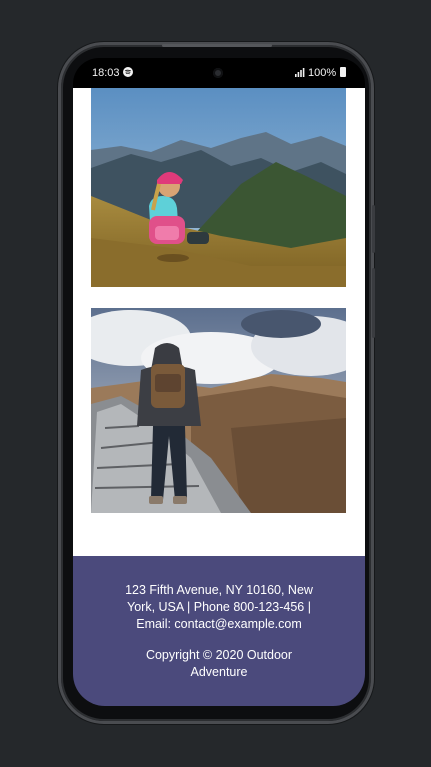 This screenshot has width=431, height=767. I want to click on footer-copyright: Copyright © 2020 Outdoor Adventure, so click(219, 663).